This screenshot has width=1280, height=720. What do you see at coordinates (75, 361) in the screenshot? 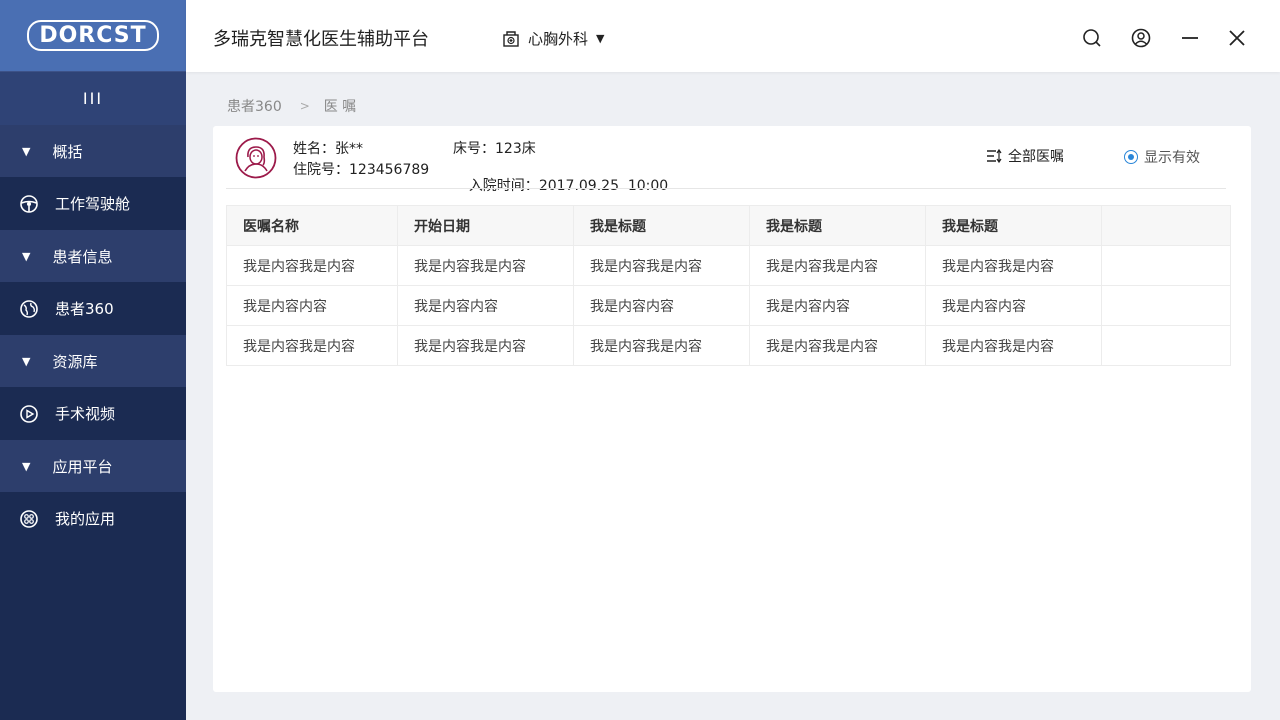
I see `sidebar-group-label: 资源库` at bounding box center [75, 361].